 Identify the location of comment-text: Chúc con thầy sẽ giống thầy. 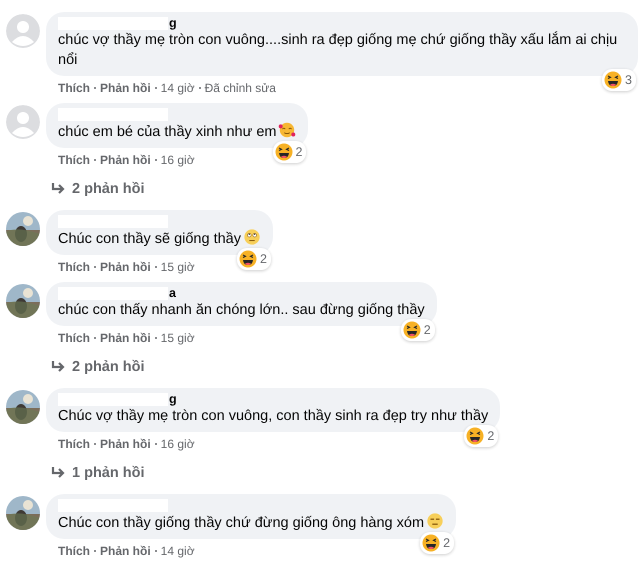
(149, 239).